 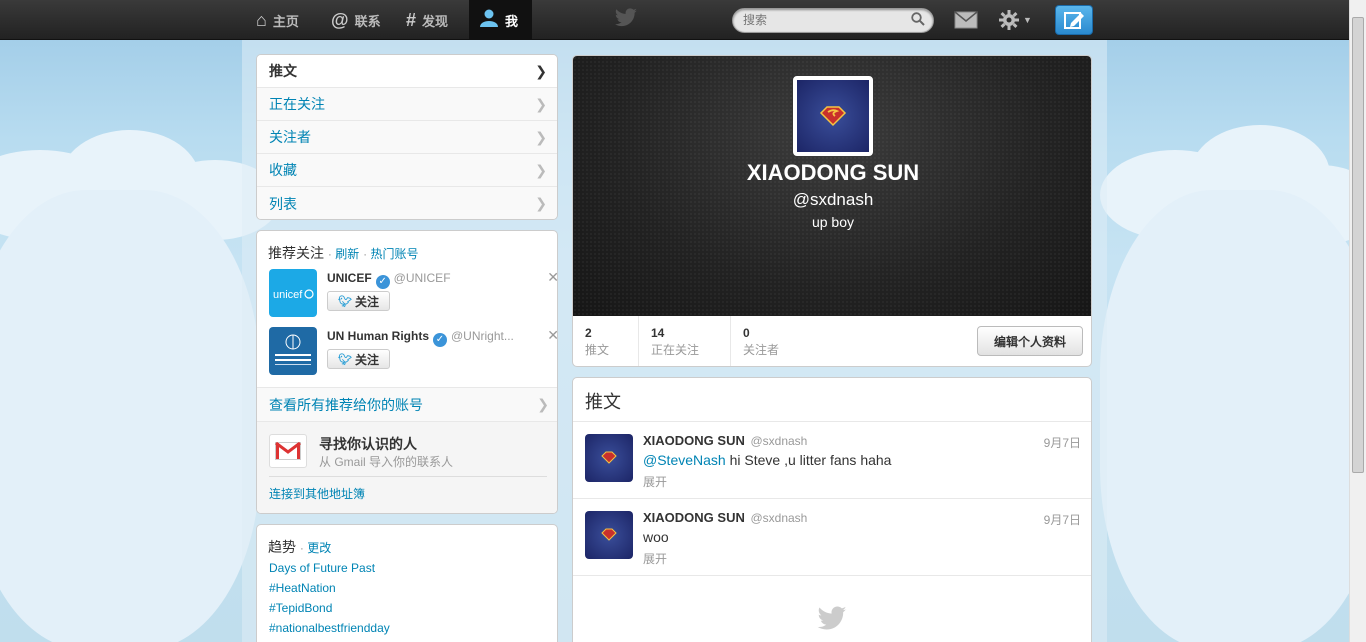 What do you see at coordinates (597, 350) in the screenshot?
I see `stat-label: 推文` at bounding box center [597, 350].